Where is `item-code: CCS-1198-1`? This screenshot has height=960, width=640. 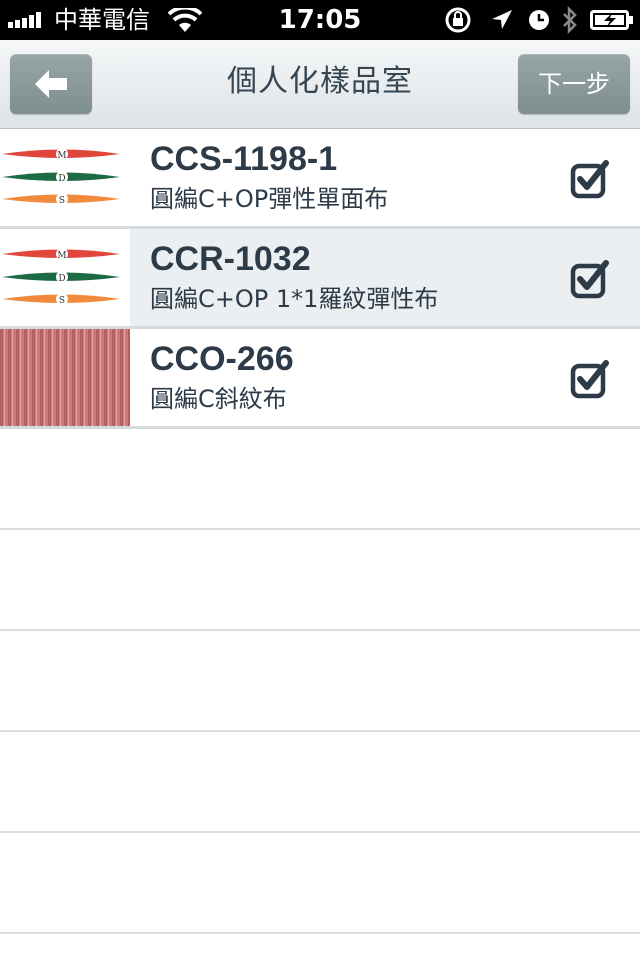
item-code: CCS-1198-1 is located at coordinates (244, 159).